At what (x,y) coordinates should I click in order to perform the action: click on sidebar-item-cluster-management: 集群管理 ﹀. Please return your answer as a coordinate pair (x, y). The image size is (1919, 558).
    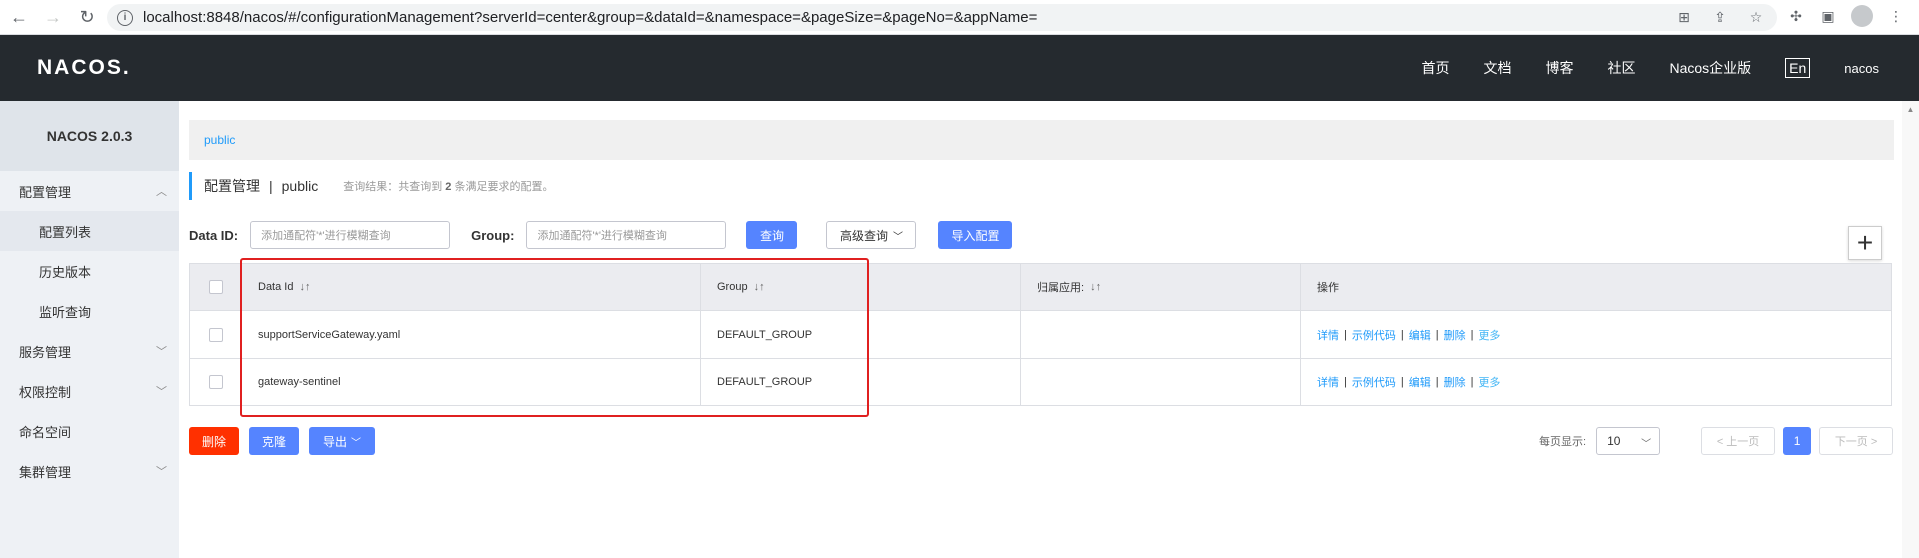
    Looking at the image, I should click on (89, 471).